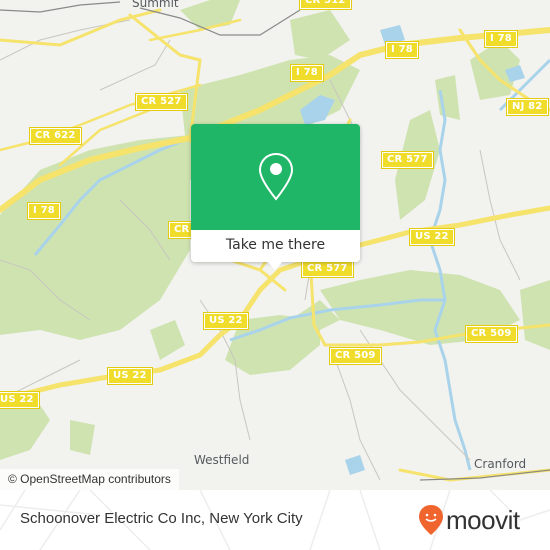 This screenshot has width=550, height=550. I want to click on map-attribution: © OpenStreetMap contributors, so click(89, 479).